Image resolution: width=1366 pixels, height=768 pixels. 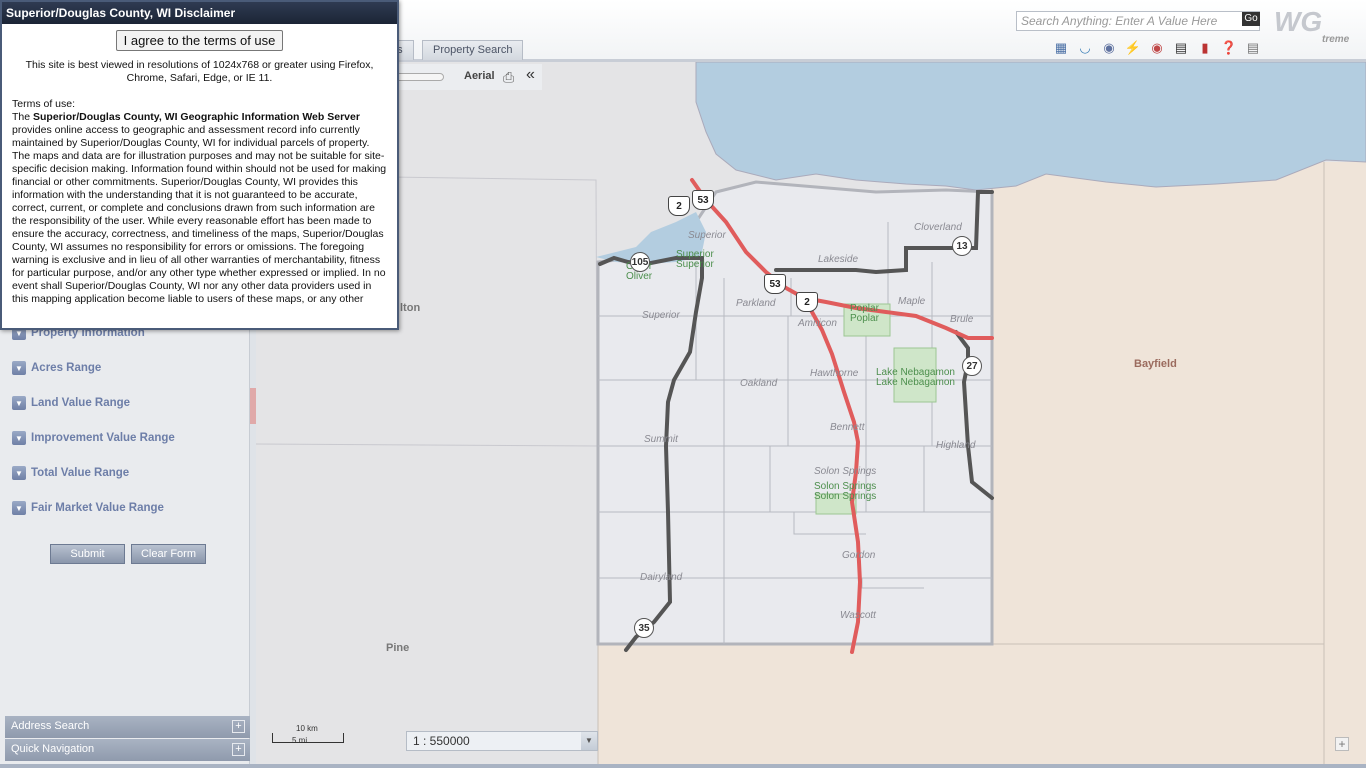 I want to click on lightning-icon: ⚡, so click(x=1133, y=48).